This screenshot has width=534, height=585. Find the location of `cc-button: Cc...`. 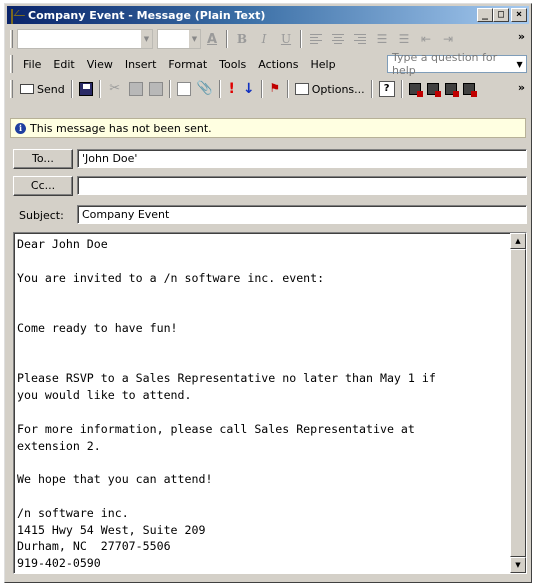

cc-button: Cc... is located at coordinates (43, 186).